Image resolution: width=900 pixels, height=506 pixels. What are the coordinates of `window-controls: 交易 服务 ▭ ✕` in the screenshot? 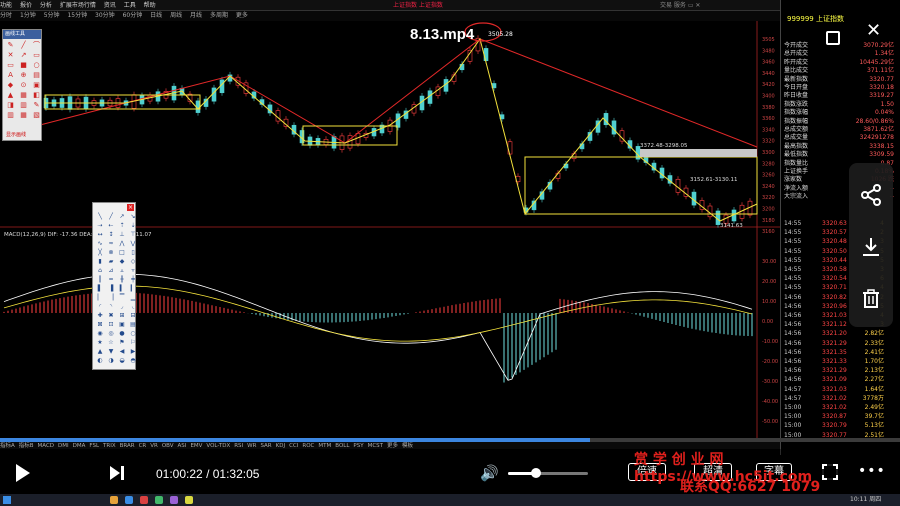 It's located at (680, 5).